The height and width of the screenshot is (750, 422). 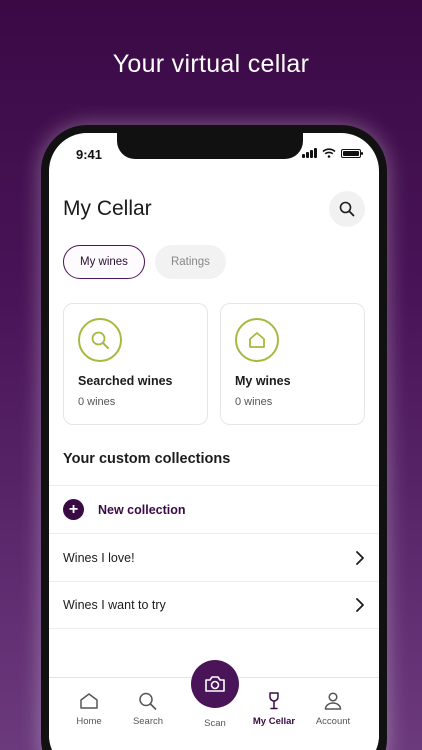 I want to click on collection-item: Wines I want to try, so click(x=214, y=605).